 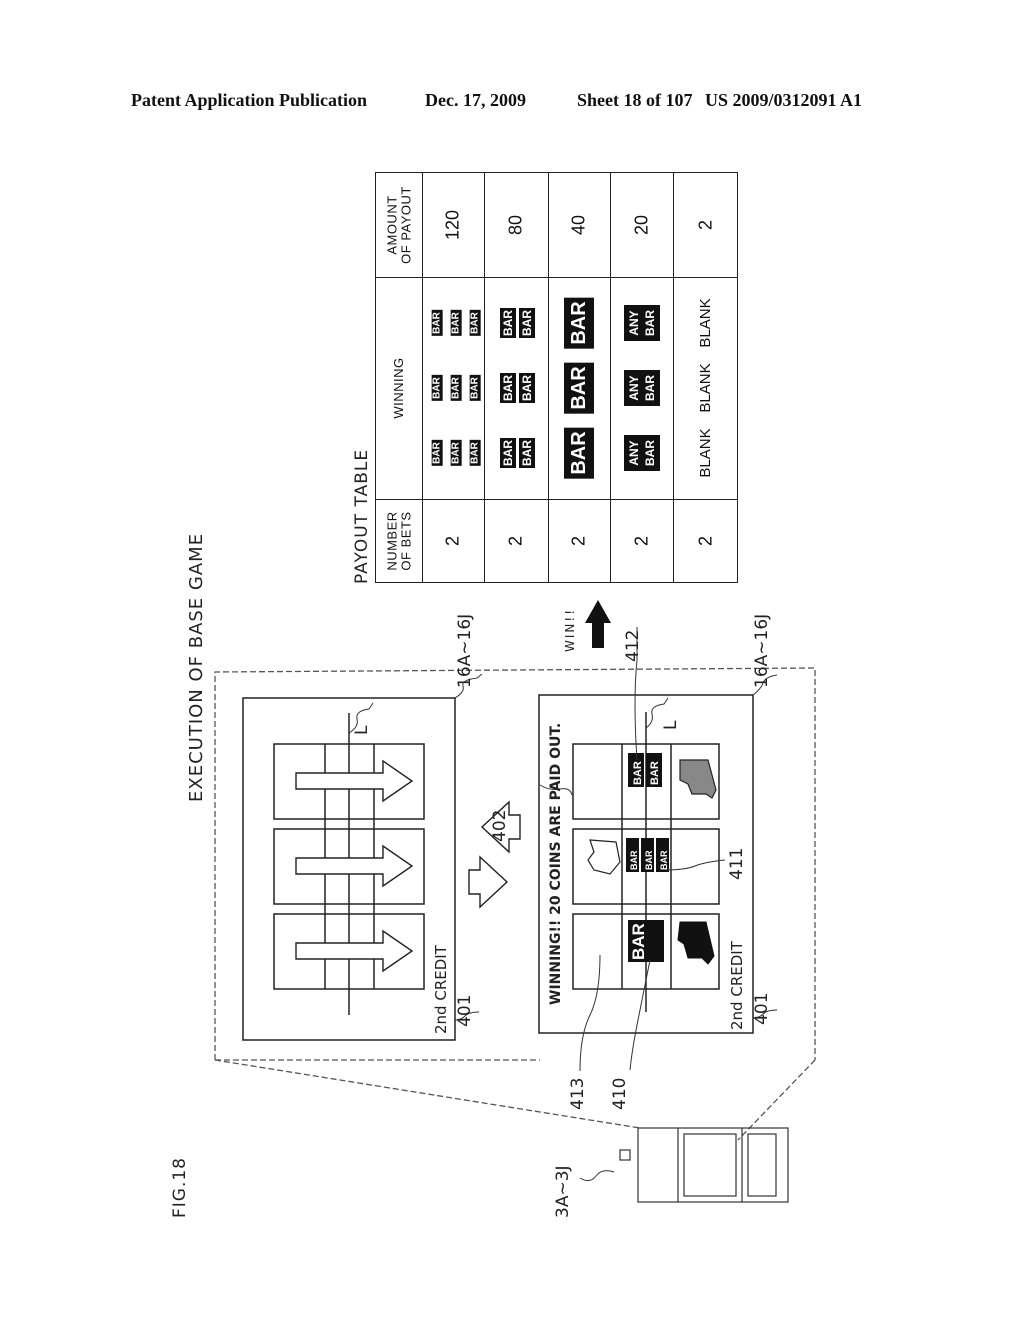 What do you see at coordinates (570, 629) in the screenshot?
I see `win-label: WIN!!` at bounding box center [570, 629].